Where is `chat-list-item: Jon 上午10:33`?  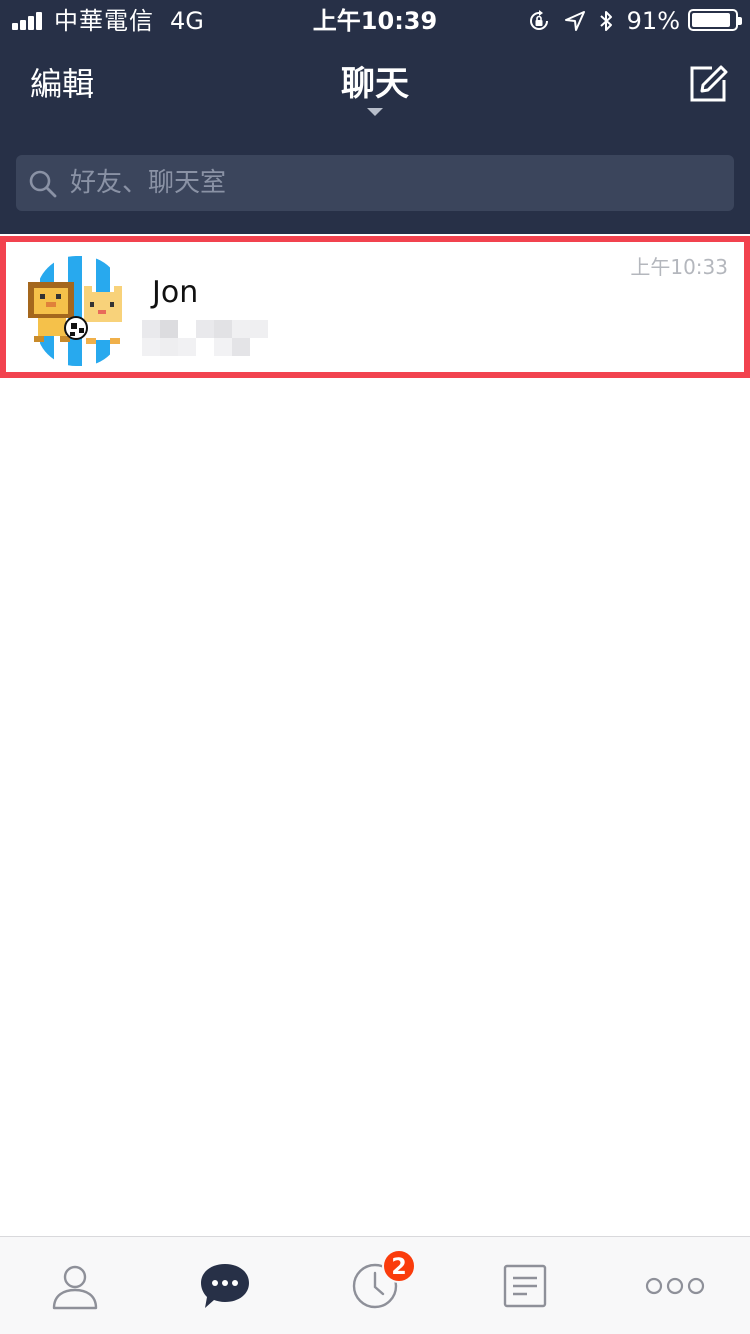 chat-list-item: Jon 上午10:33 is located at coordinates (375, 307).